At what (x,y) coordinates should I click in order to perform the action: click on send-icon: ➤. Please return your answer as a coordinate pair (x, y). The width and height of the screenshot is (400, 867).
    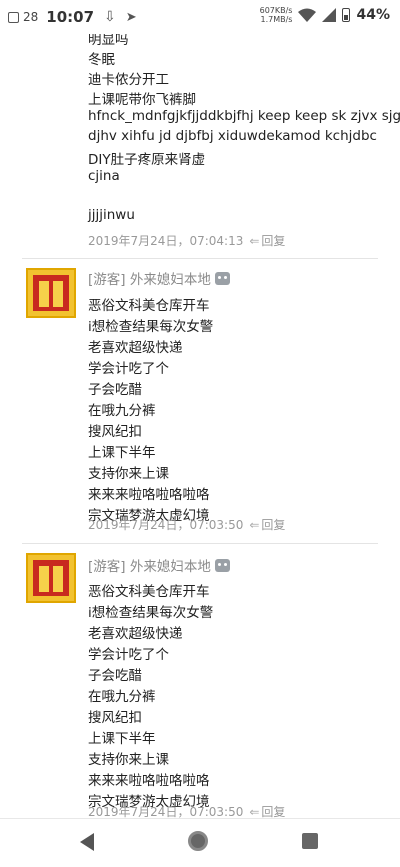
    Looking at the image, I should click on (131, 17).